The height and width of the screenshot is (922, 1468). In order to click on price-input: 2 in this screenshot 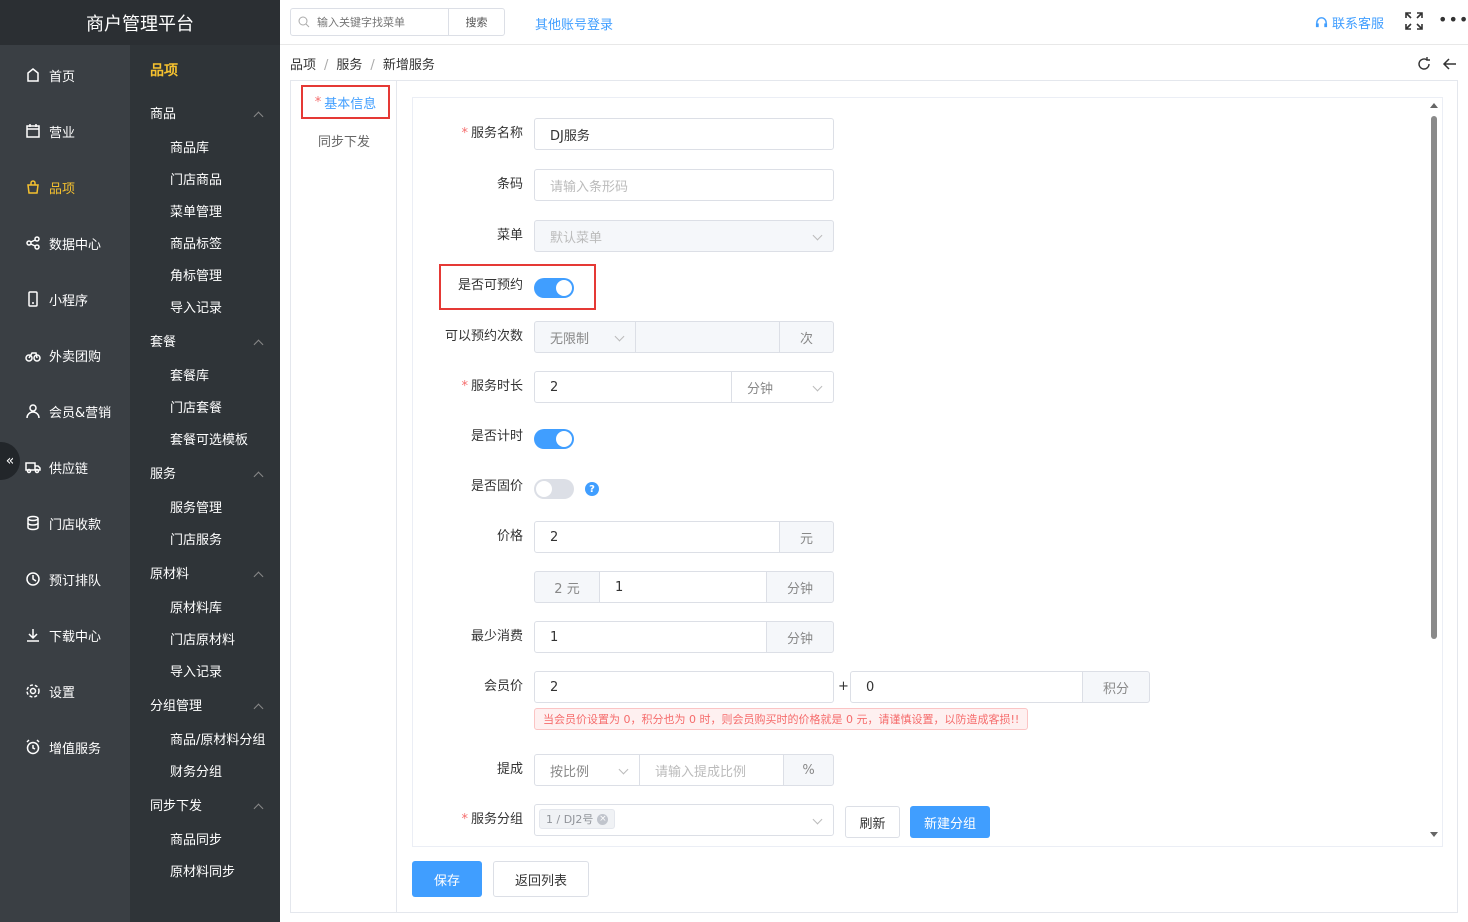, I will do `click(657, 537)`.